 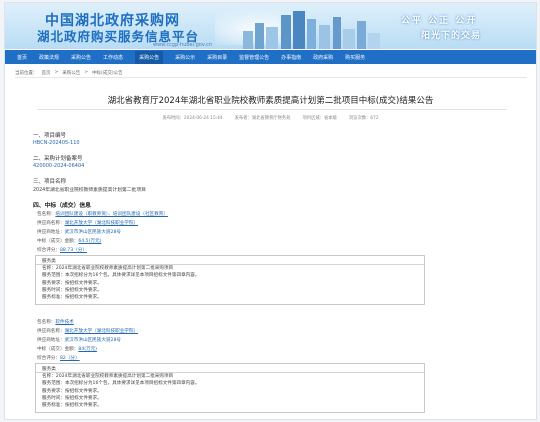 I want to click on section-award-heading: 四、中标（成交）信息, so click(x=62, y=206).